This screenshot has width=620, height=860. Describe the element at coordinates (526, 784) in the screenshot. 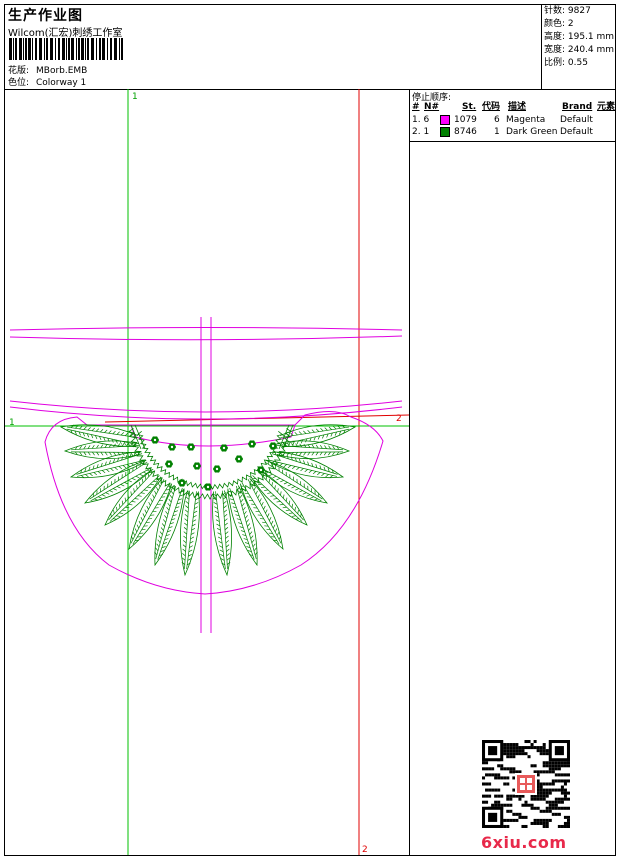

I see `qr-code-icon` at that location.